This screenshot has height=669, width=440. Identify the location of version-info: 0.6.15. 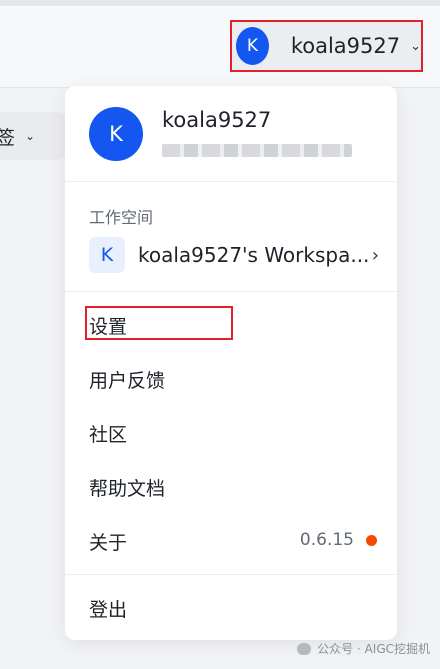
(338, 540).